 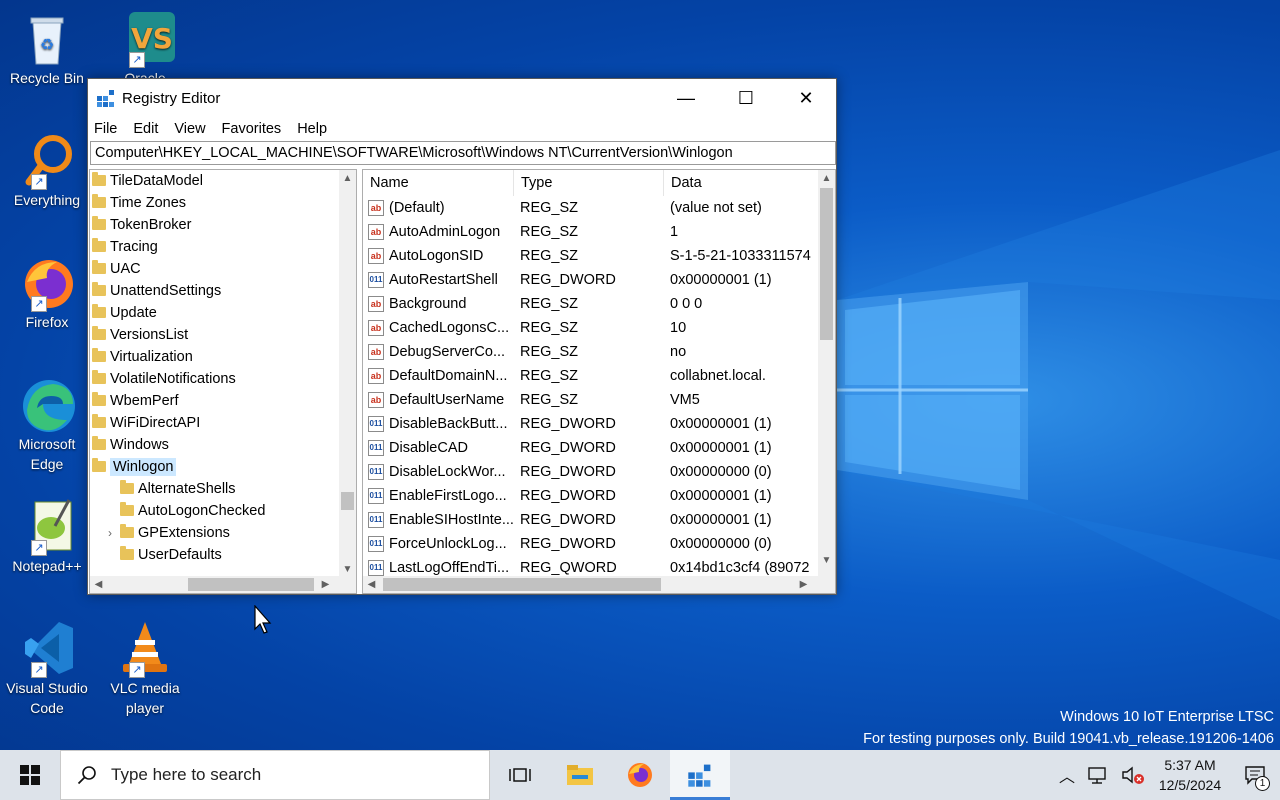 What do you see at coordinates (47, 38) in the screenshot?
I see `recycle-bin-icon: ♻` at bounding box center [47, 38].